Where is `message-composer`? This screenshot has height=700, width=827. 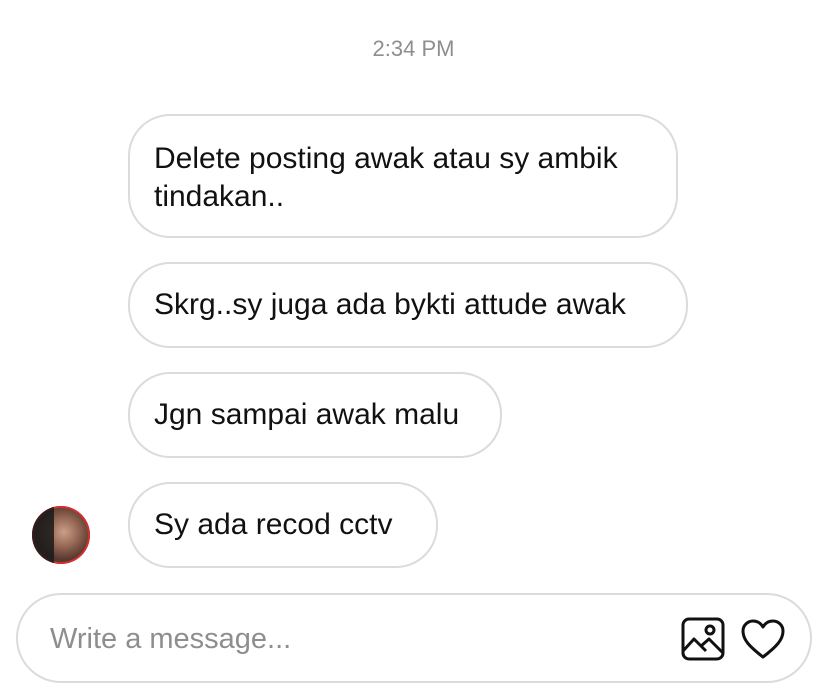
message-composer is located at coordinates (414, 638).